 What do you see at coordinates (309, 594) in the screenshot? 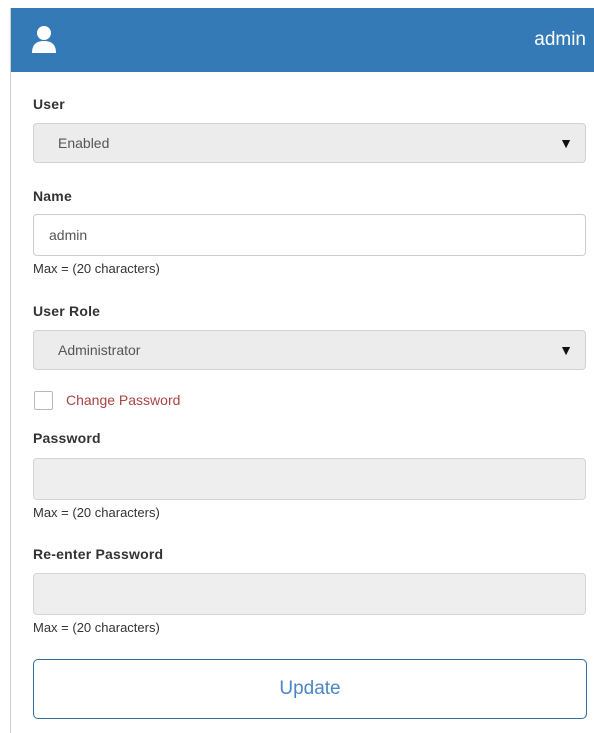
I see `reenter-password-input` at bounding box center [309, 594].